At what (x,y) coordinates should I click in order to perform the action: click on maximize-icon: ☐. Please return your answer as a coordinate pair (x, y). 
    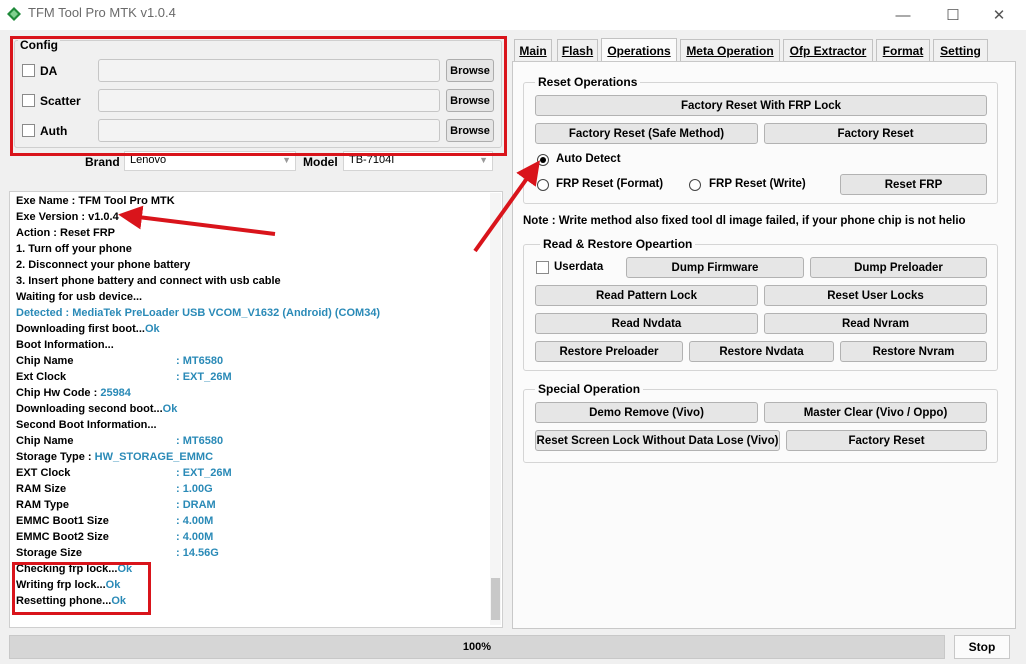
    Looking at the image, I should click on (953, 15).